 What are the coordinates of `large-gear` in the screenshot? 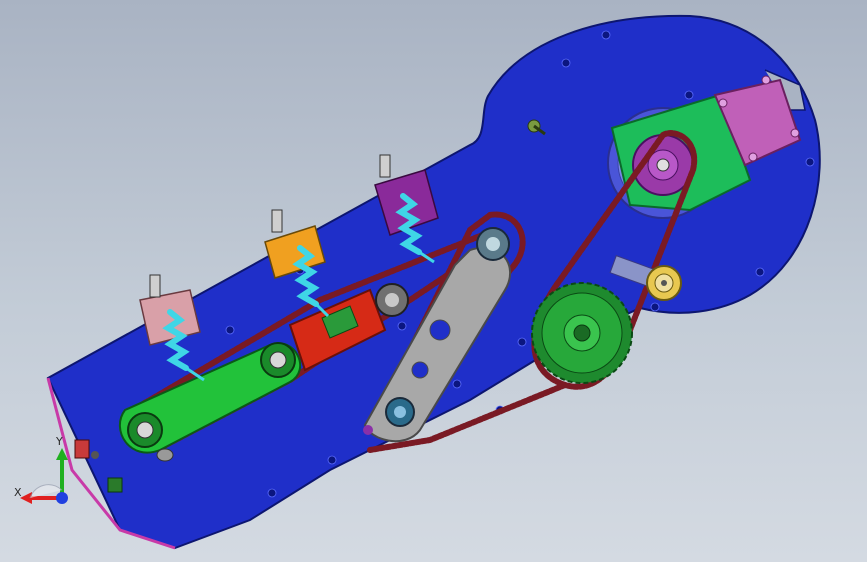 It's located at (582, 333).